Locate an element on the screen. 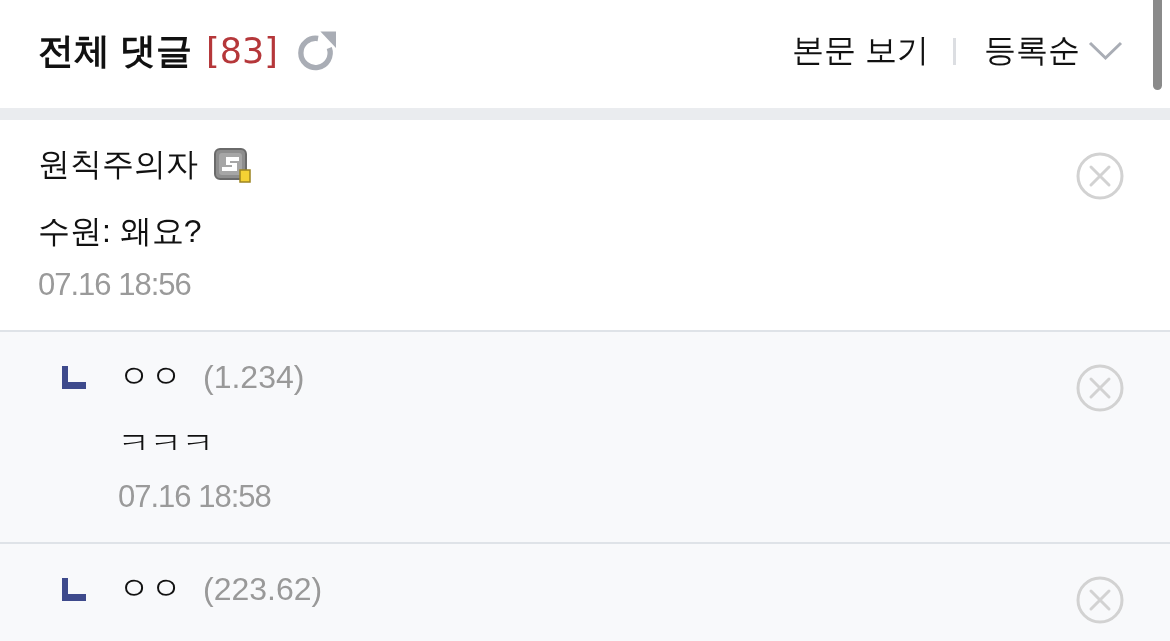 This screenshot has height=641, width=1170. comments-title: 전체 댓글 is located at coordinates (115, 50).